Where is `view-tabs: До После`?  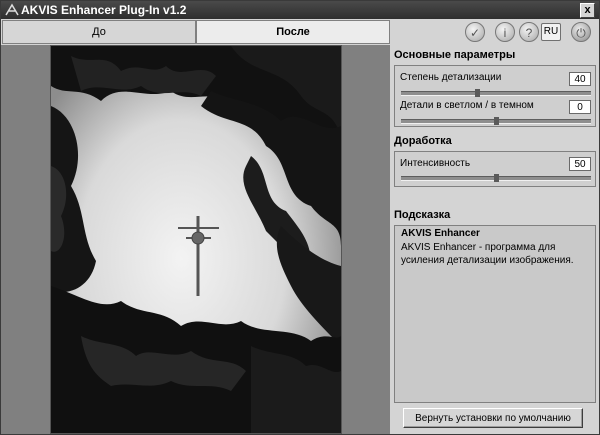
view-tabs: До После is located at coordinates (195, 32).